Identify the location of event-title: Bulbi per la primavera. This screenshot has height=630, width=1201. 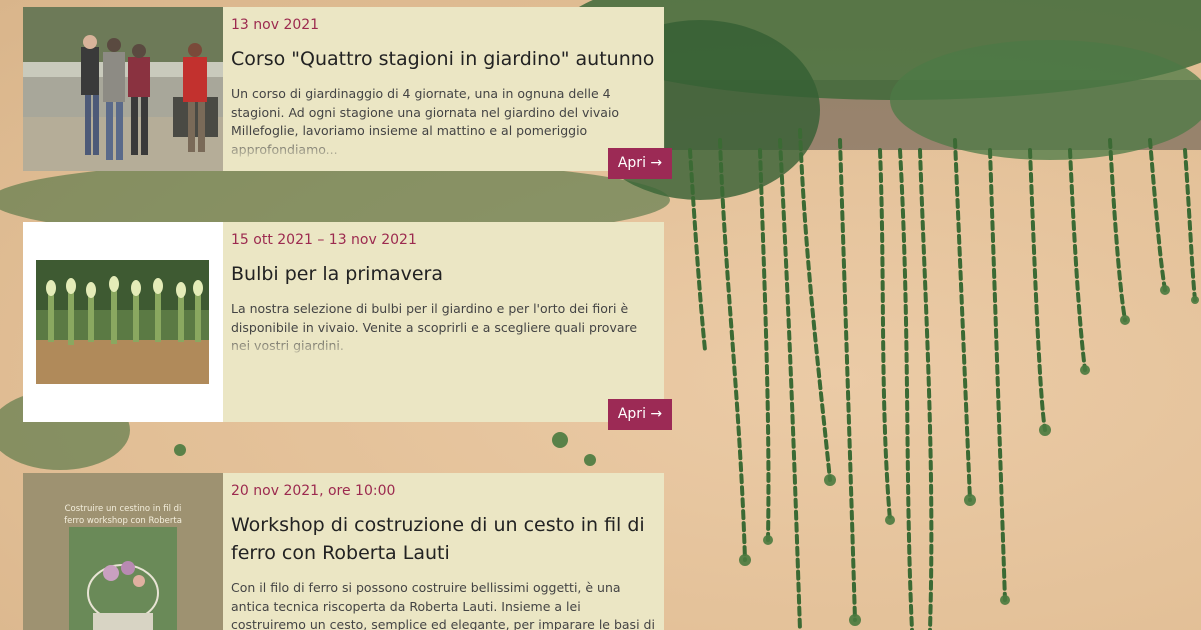
(443, 274).